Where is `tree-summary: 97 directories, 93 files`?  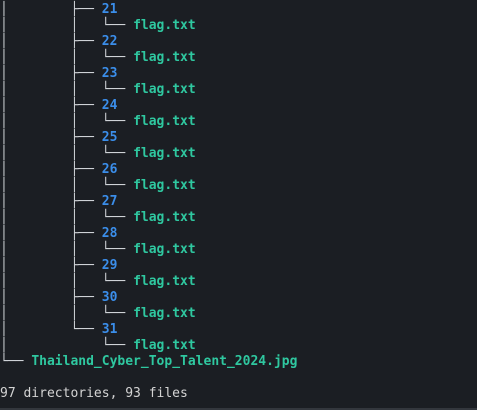
tree-summary: 97 directories, 93 files is located at coordinates (94, 393).